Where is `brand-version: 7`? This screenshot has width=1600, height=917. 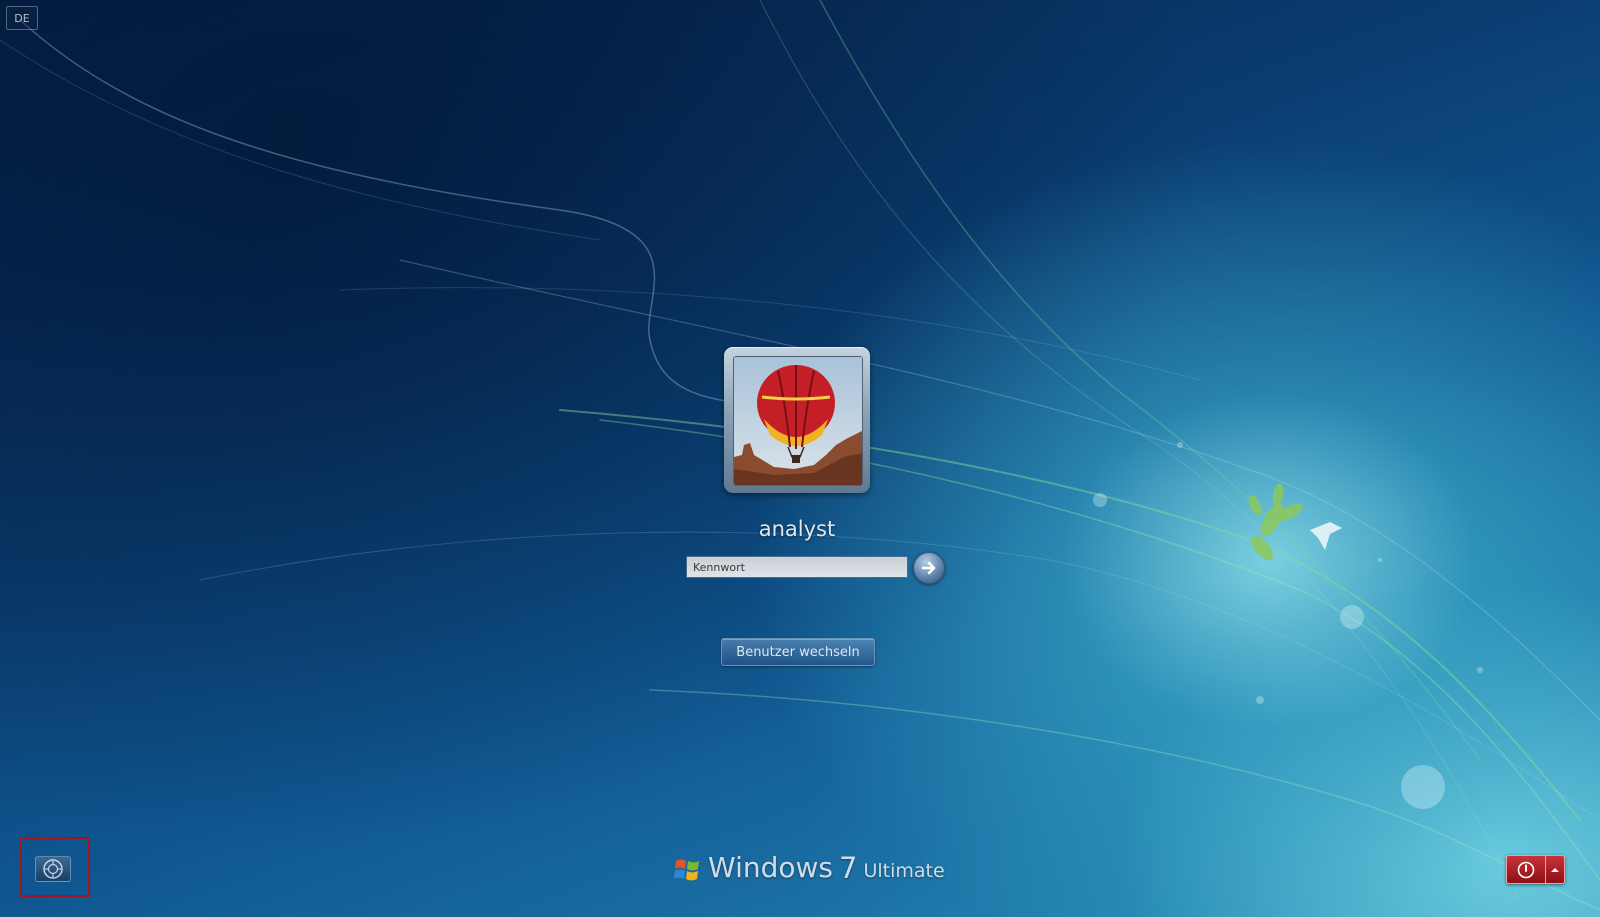
brand-version: 7 is located at coordinates (848, 868).